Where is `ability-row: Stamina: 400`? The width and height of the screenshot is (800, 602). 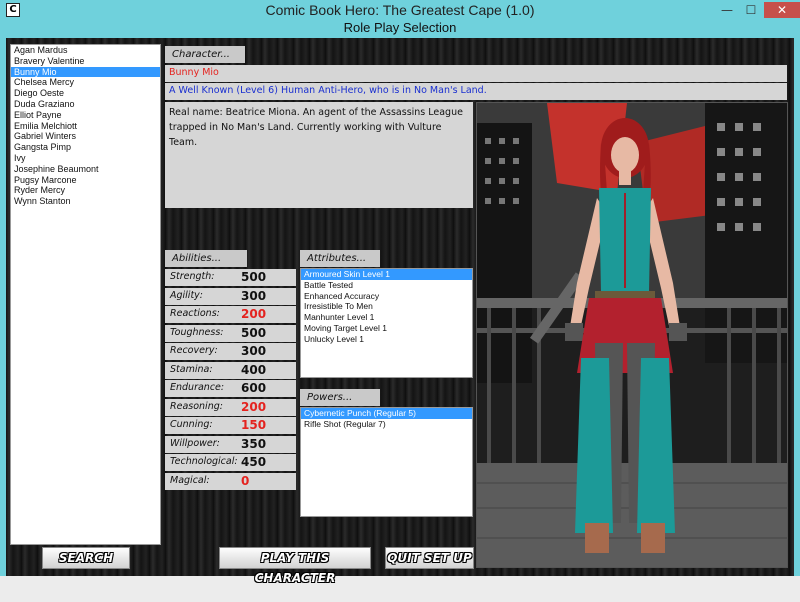 ability-row: Stamina: 400 is located at coordinates (230, 370).